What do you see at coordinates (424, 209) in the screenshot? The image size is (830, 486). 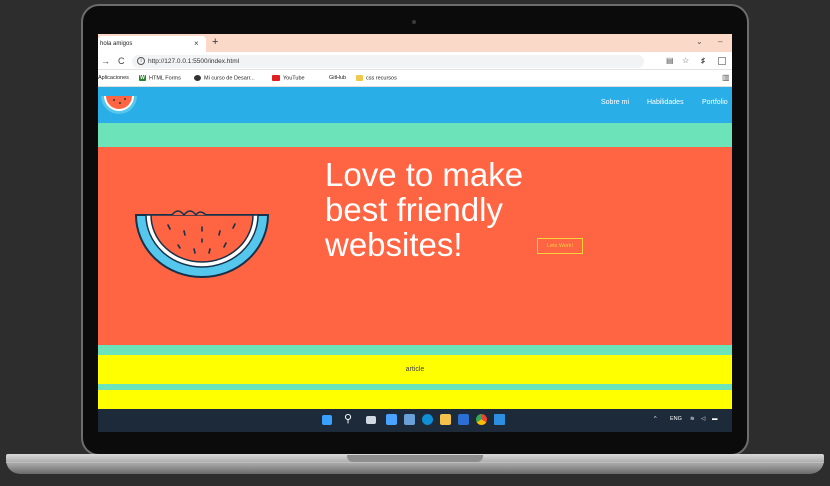 I see `hero-title: Love to make best friendly websites!` at bounding box center [424, 209].